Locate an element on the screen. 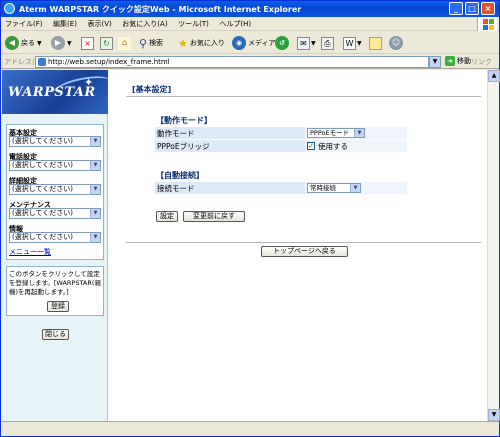 The image size is (500, 437). set-button: 設定 is located at coordinates (167, 216).